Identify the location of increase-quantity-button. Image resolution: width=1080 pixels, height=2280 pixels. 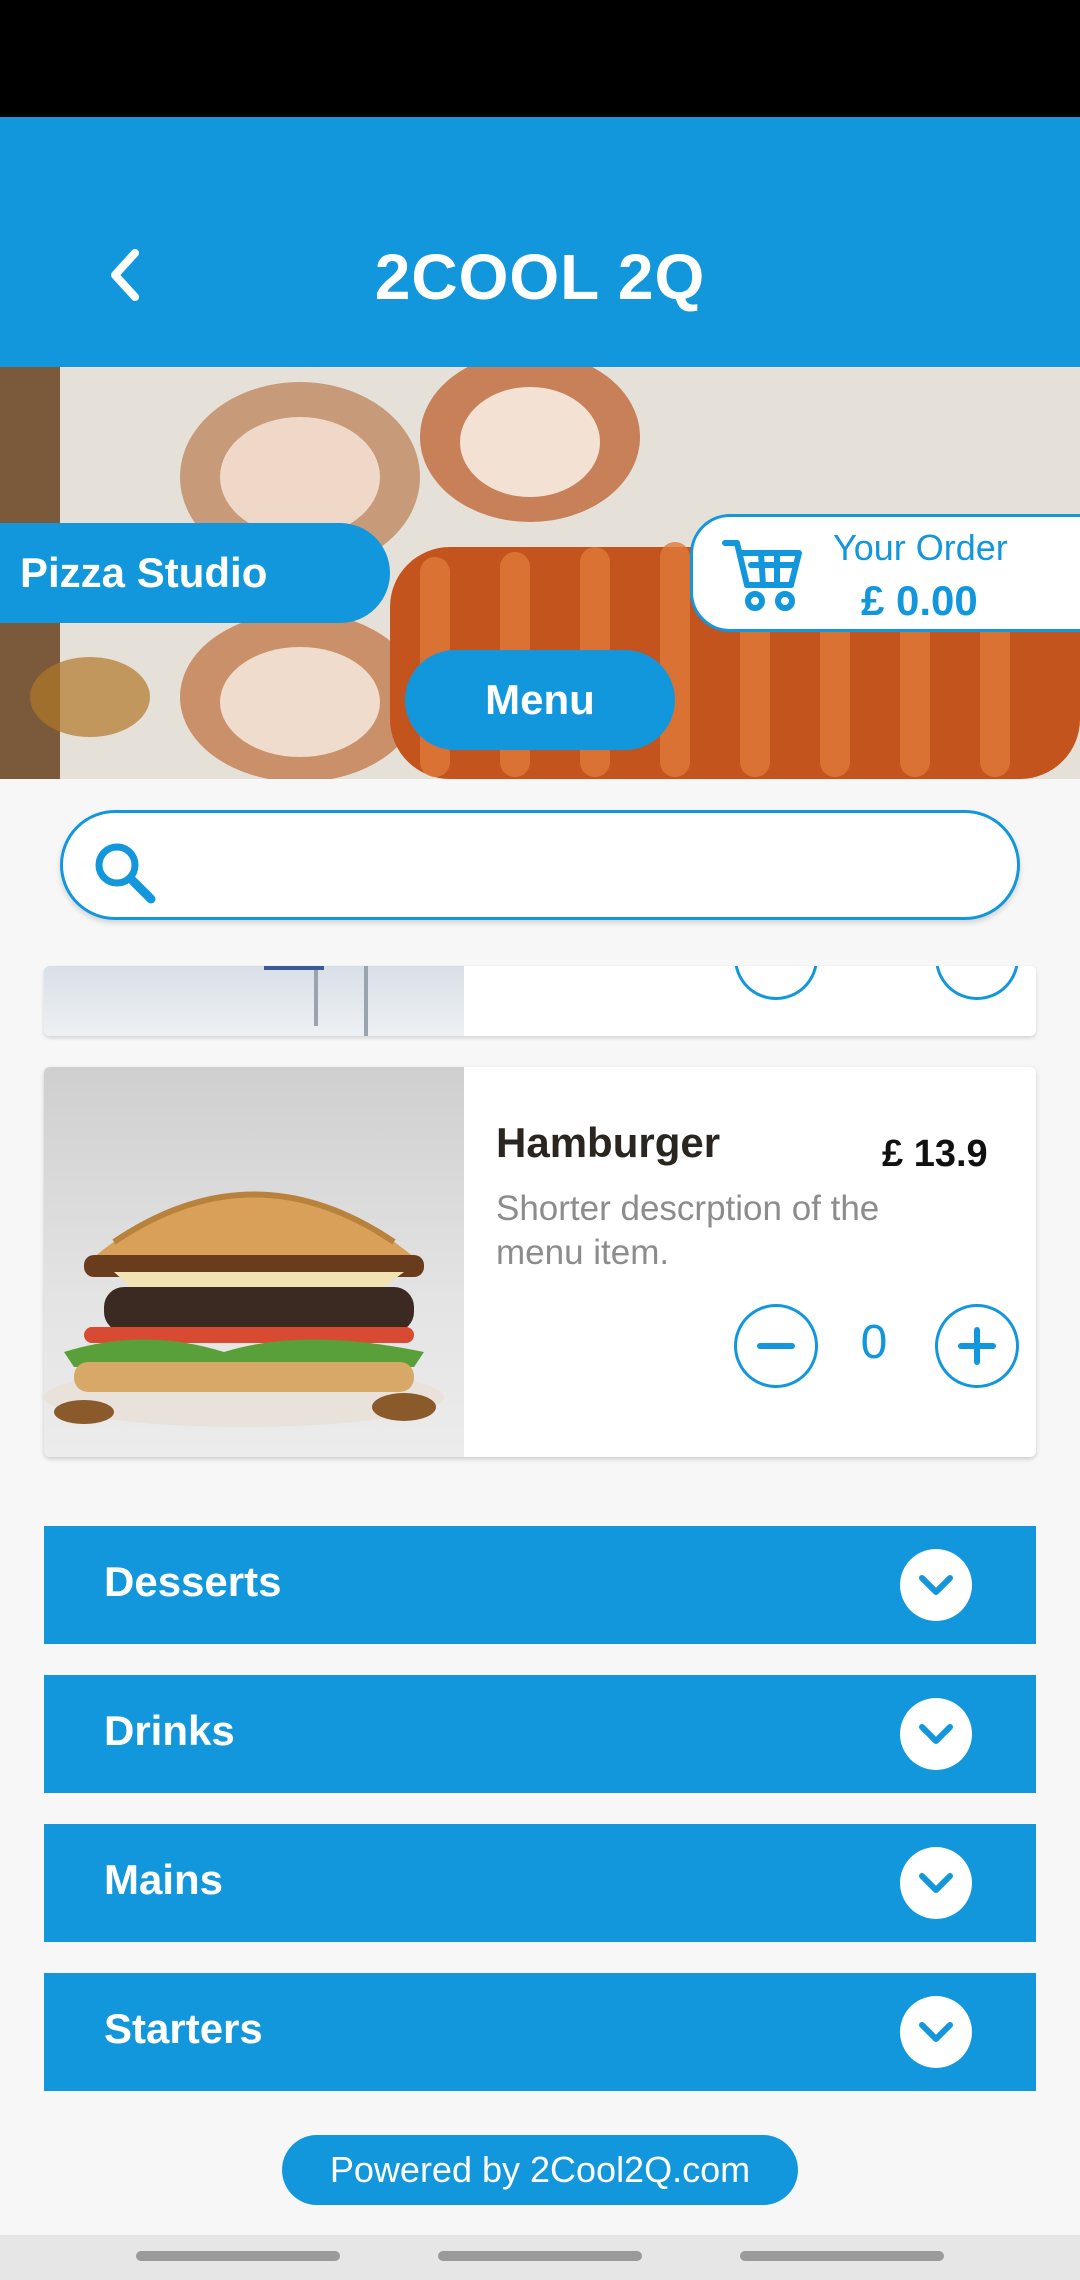
(977, 1346).